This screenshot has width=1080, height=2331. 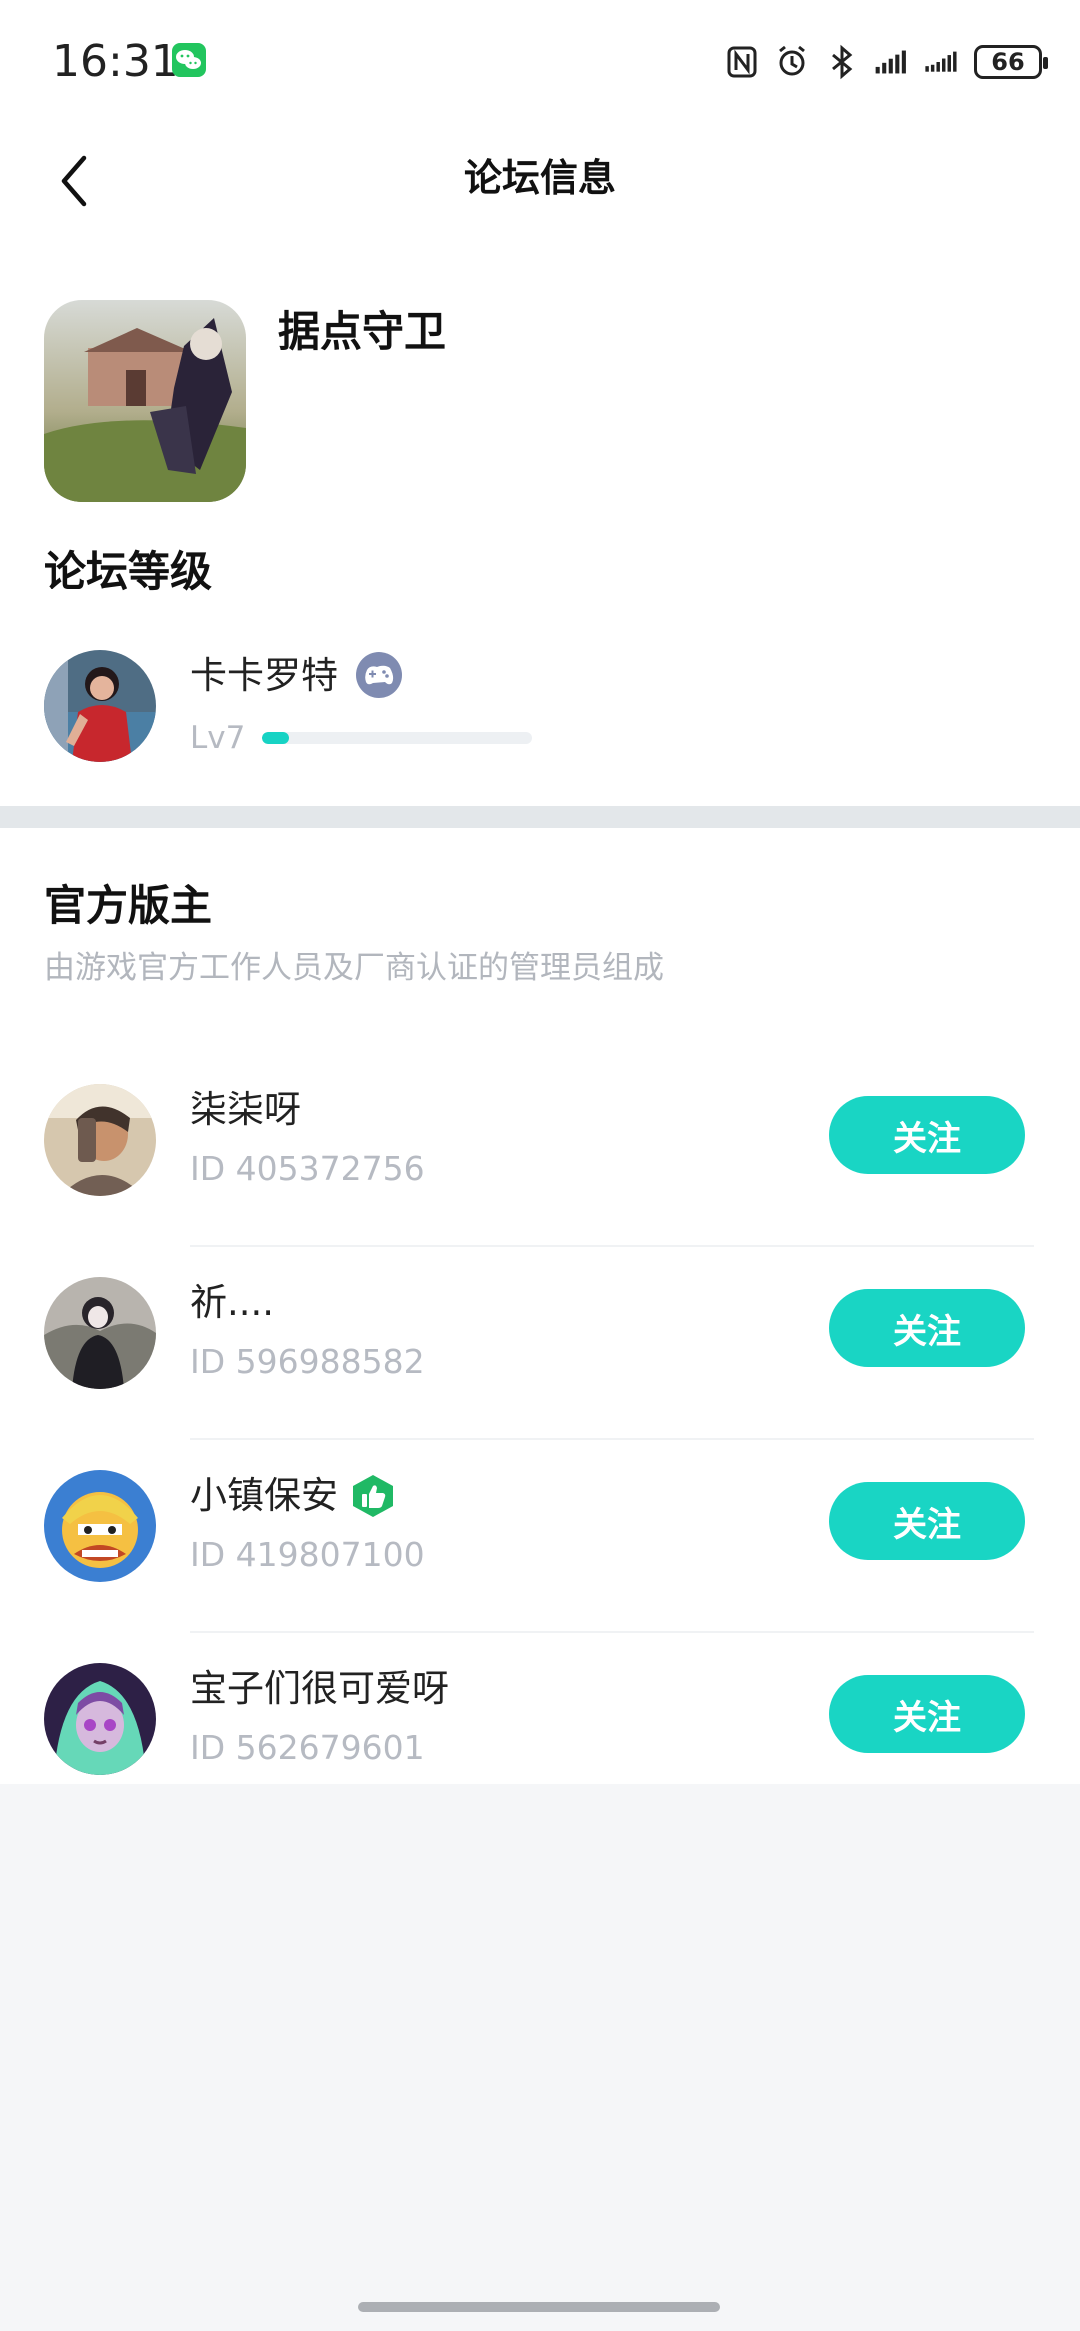 I want to click on moderators-subtitle: 由游戏官方工作人员及厂商认证的管理员组成, so click(x=354, y=968).